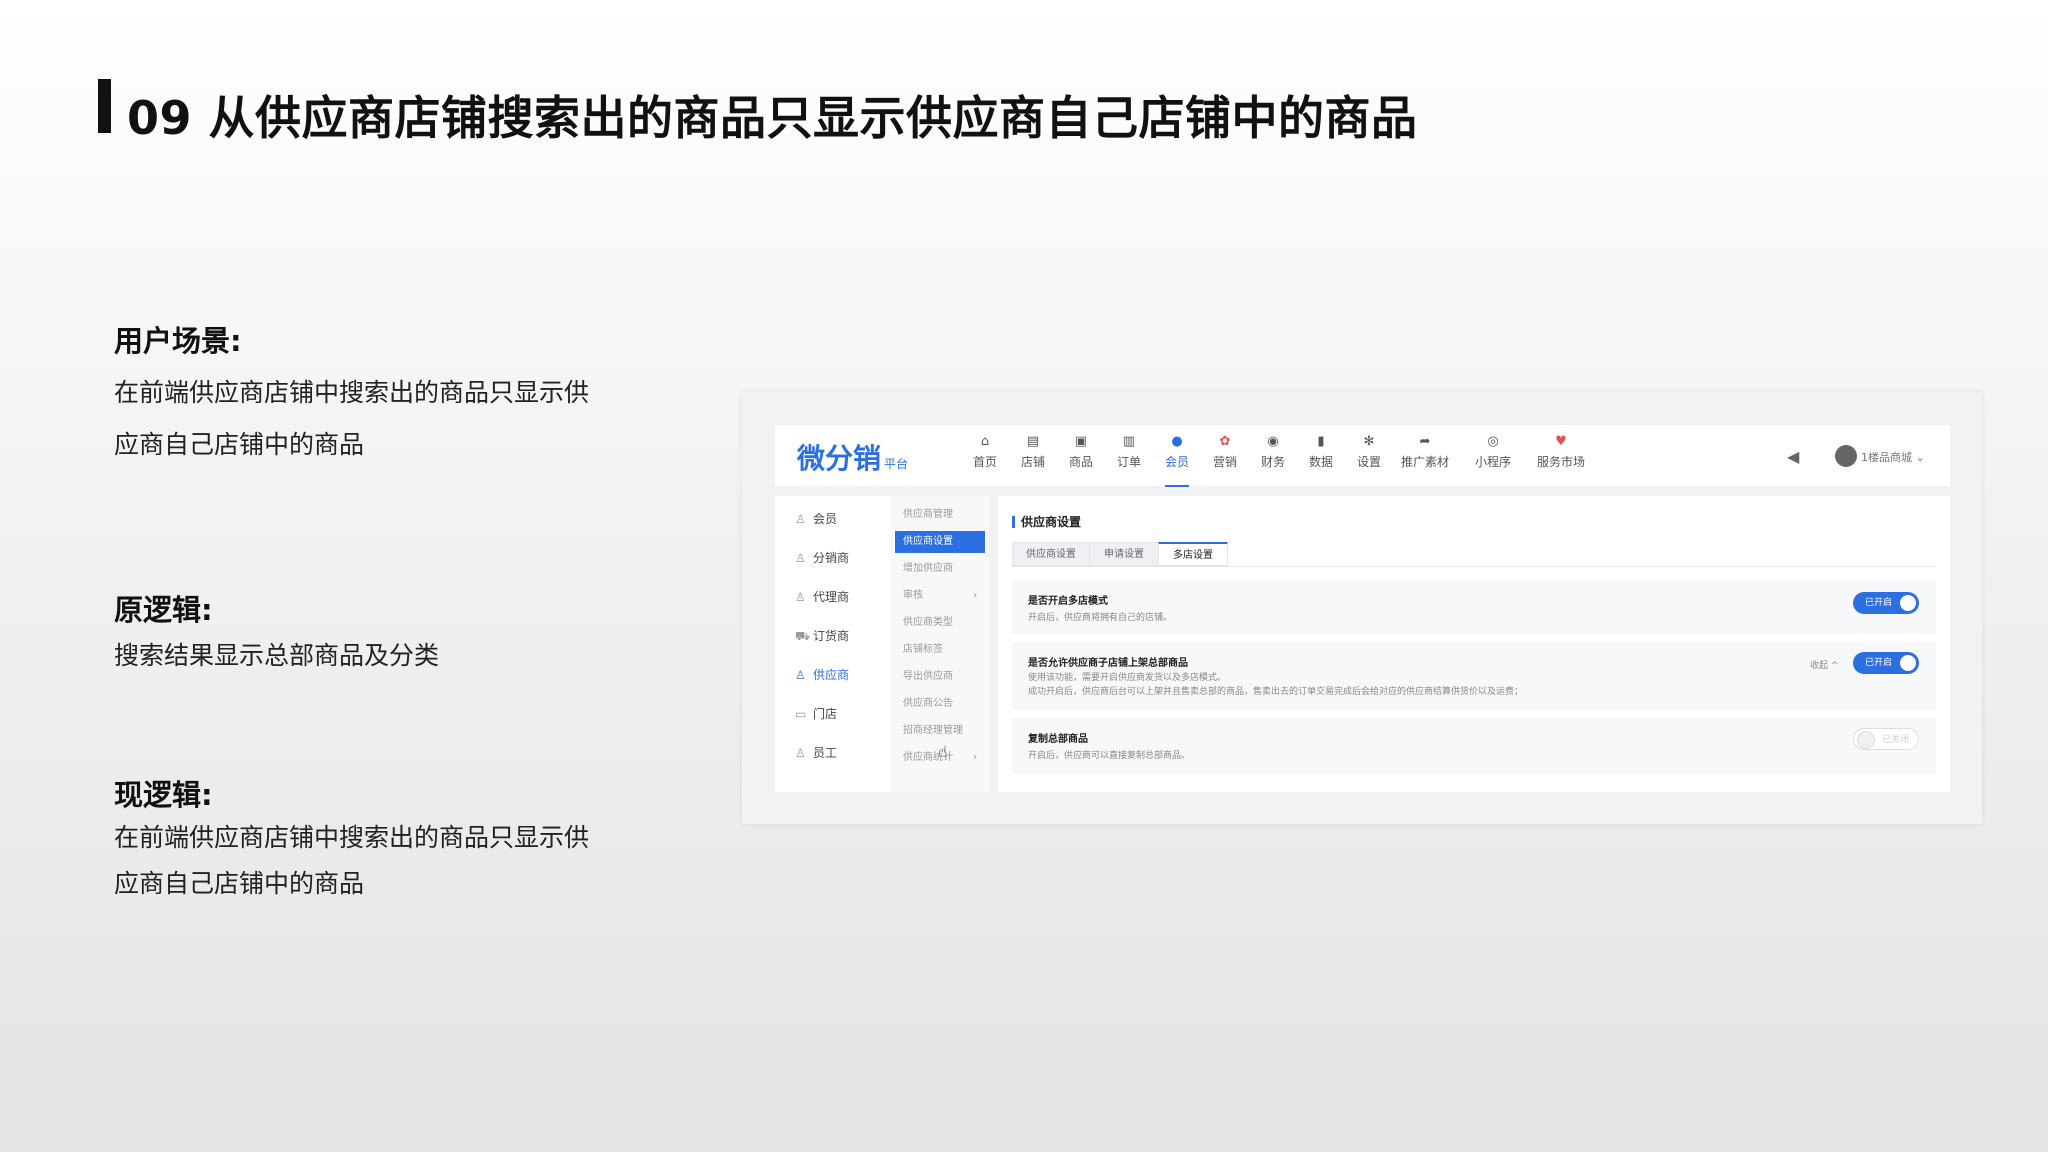 This screenshot has width=2048, height=1152. Describe the element at coordinates (1425, 441) in the screenshot. I see `share-icon: ➦` at that location.